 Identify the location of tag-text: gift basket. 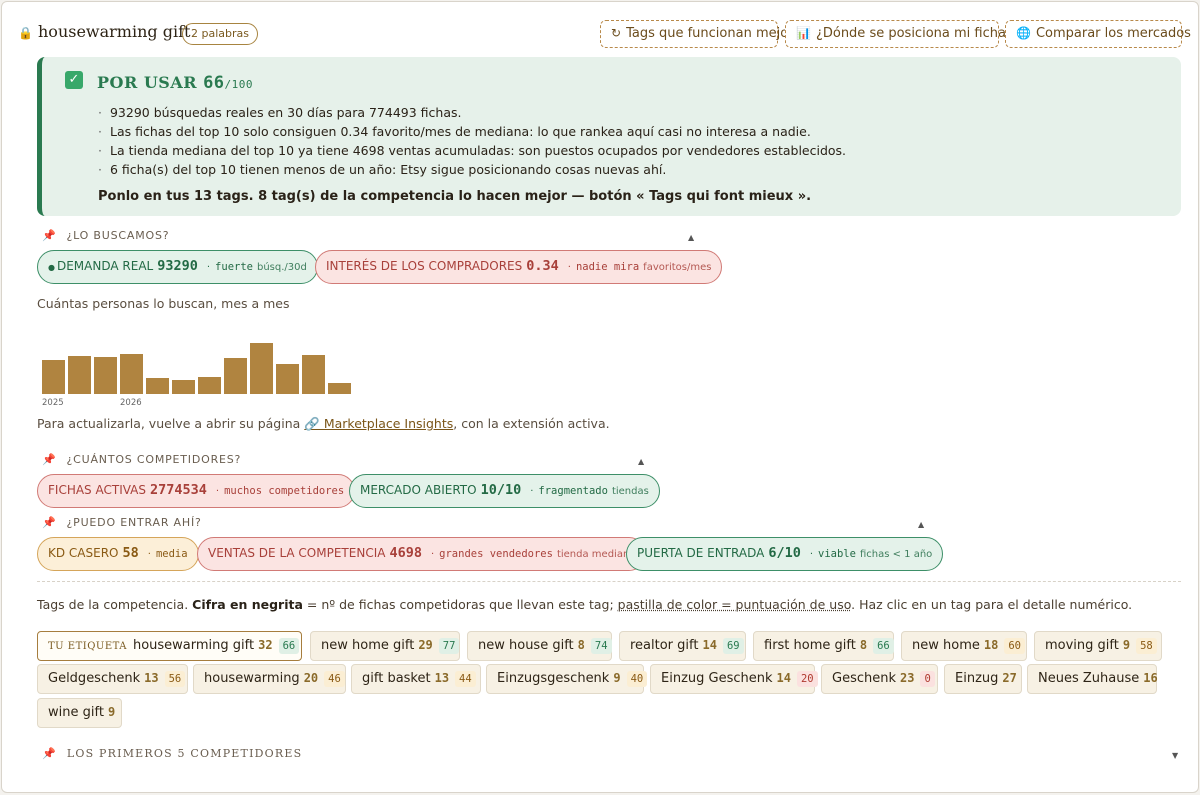
(396, 678).